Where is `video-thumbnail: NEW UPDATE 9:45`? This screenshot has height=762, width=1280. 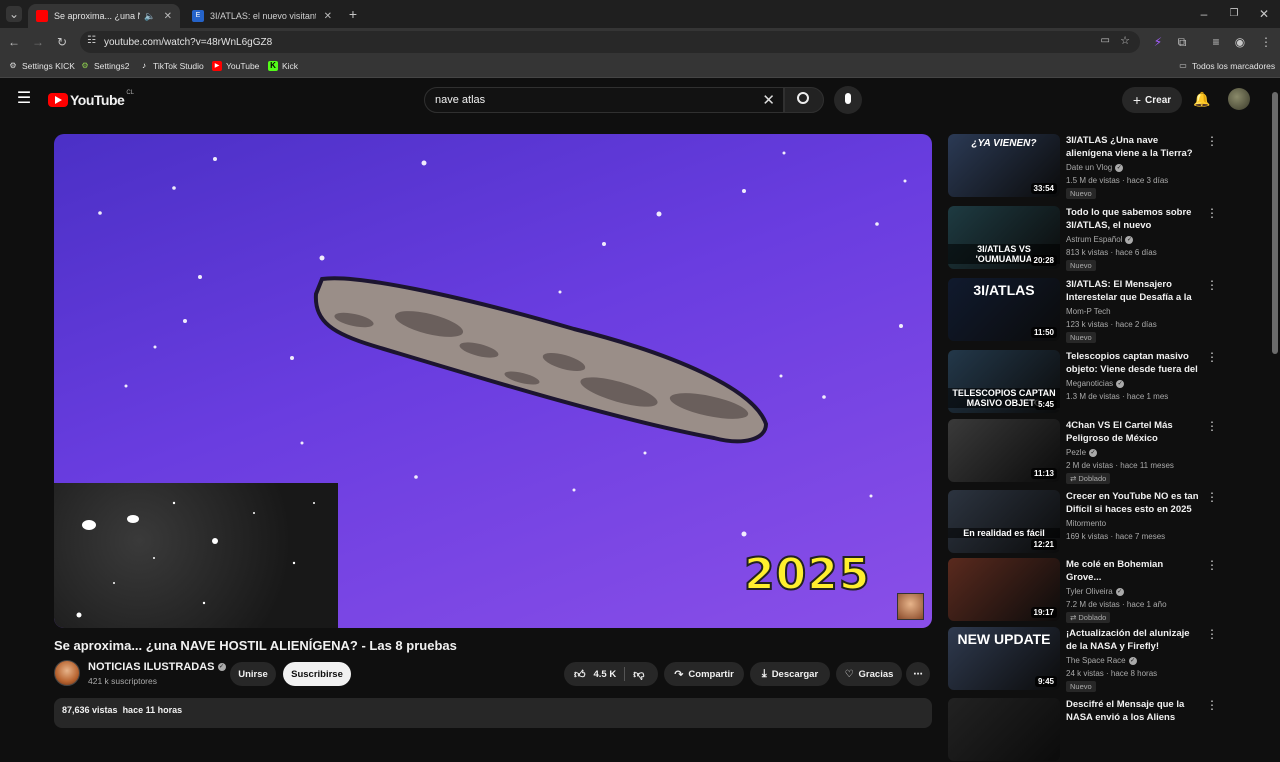
video-thumbnail: NEW UPDATE 9:45 is located at coordinates (1004, 658).